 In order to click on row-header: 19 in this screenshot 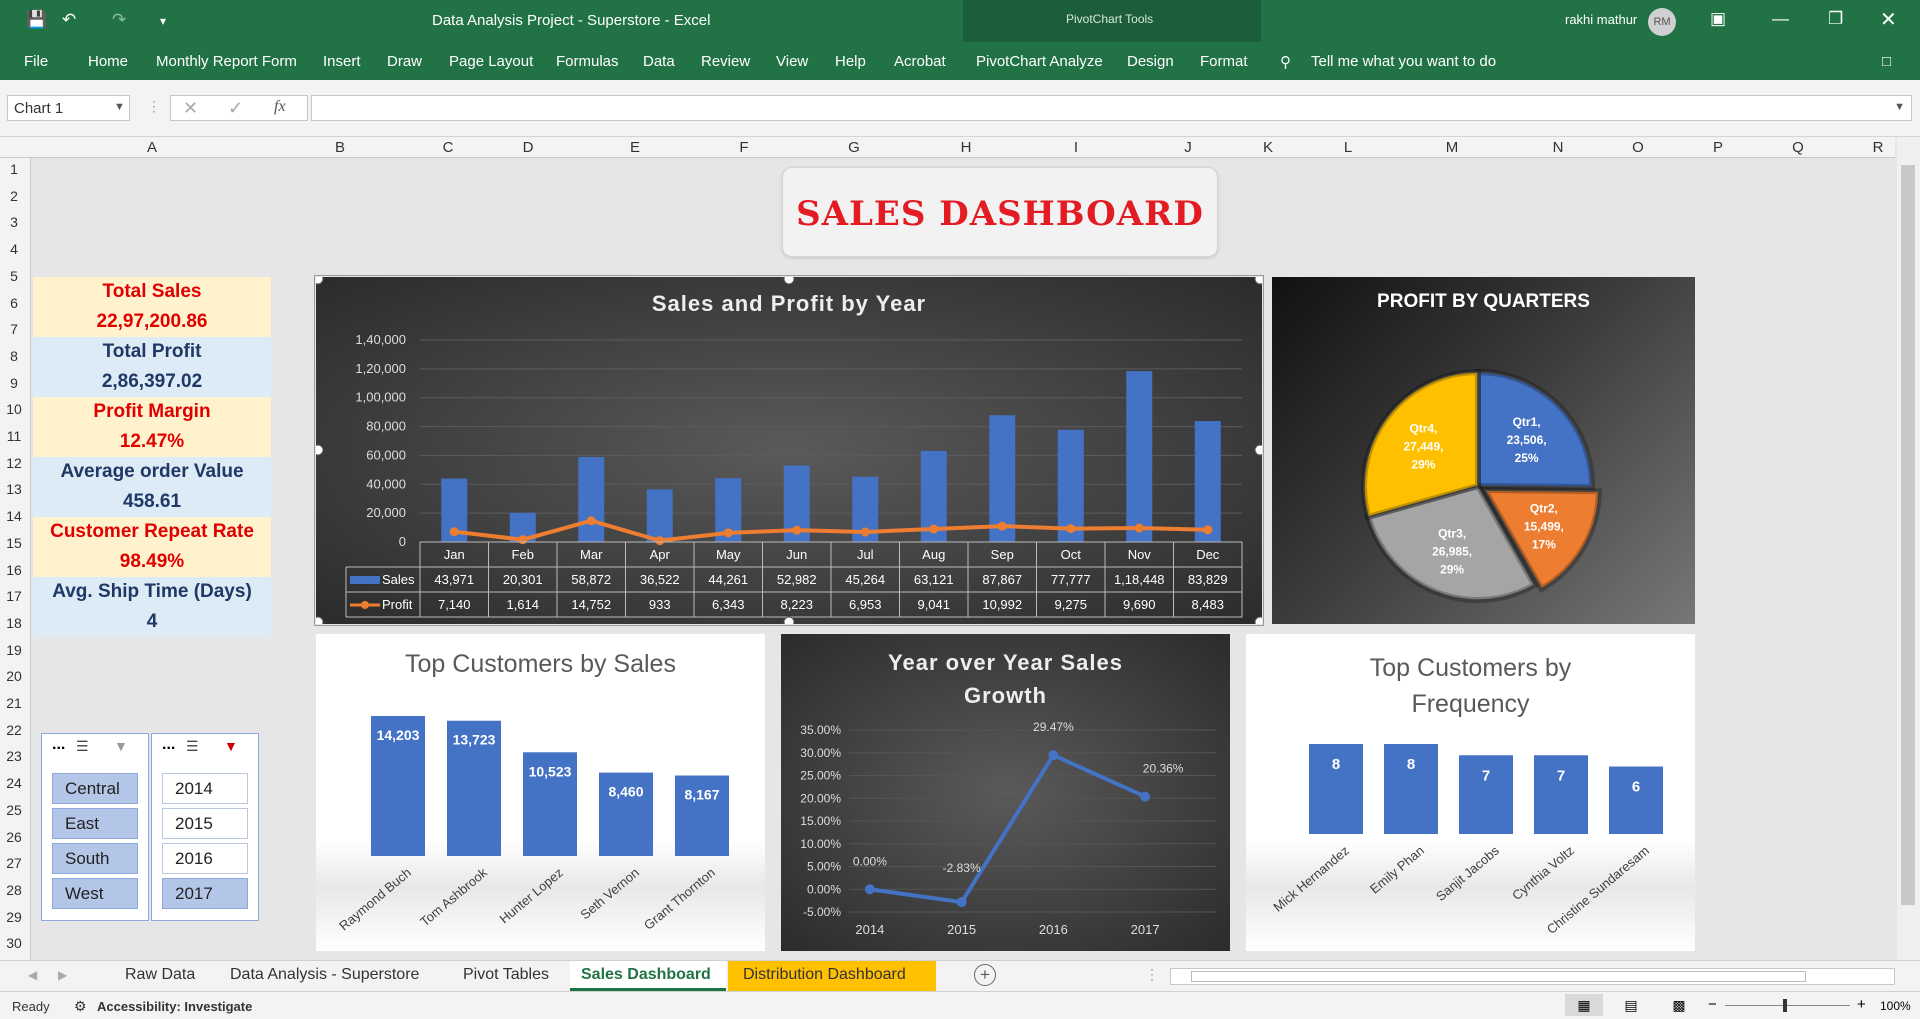, I will do `click(14, 650)`.